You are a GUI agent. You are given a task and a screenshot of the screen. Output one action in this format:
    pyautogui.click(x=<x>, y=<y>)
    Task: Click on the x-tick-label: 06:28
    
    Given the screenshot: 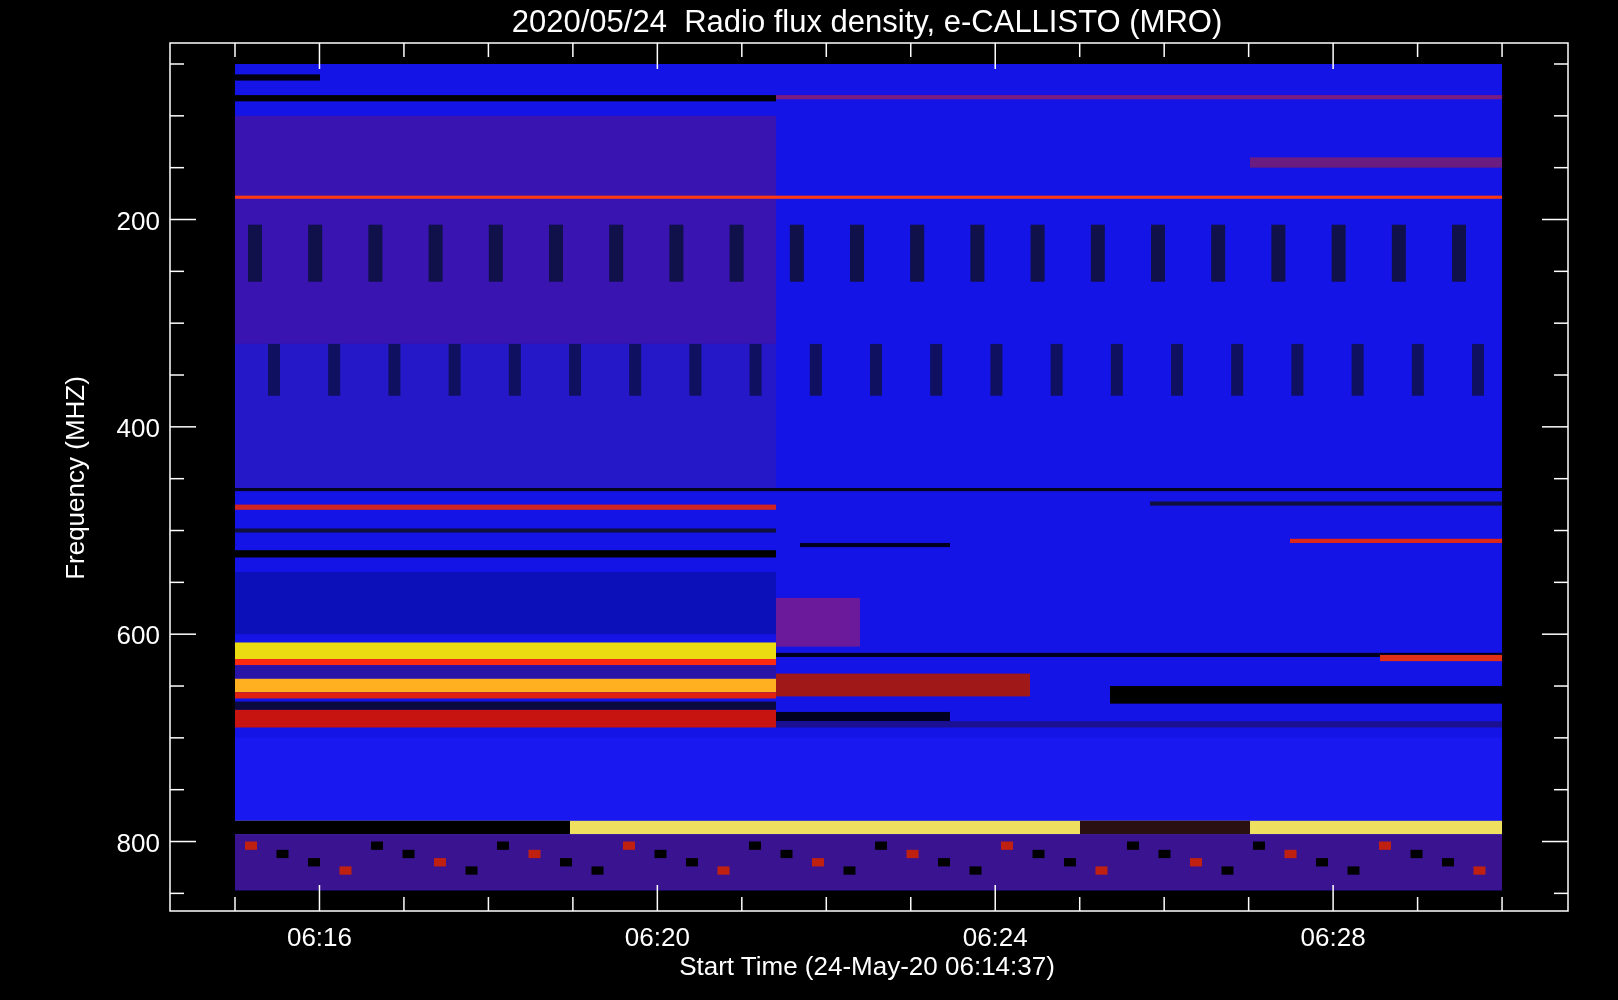 What is the action you would take?
    pyautogui.click(x=1333, y=937)
    